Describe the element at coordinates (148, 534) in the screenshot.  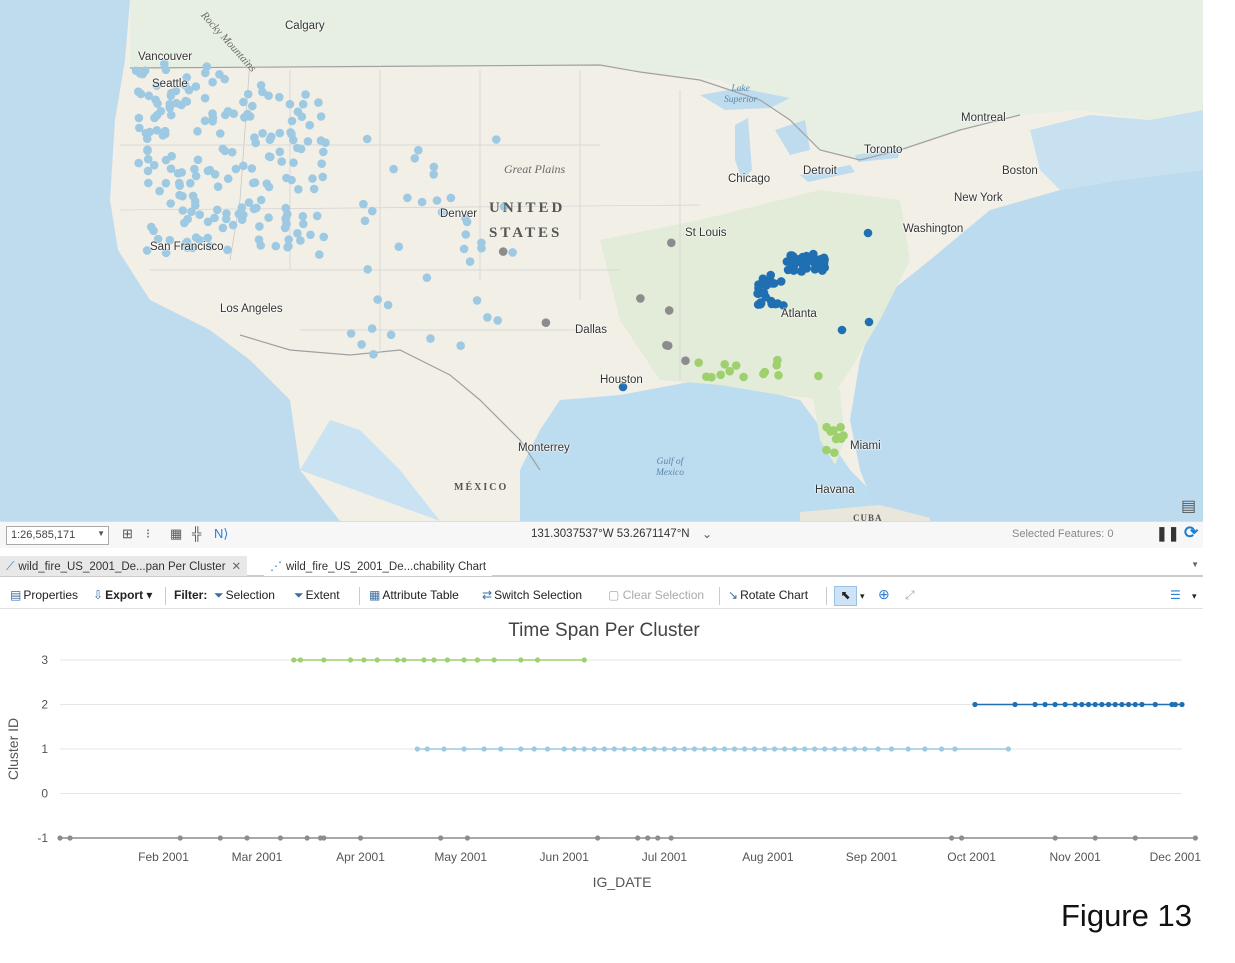
I see `snapping-icon: ⁝` at that location.